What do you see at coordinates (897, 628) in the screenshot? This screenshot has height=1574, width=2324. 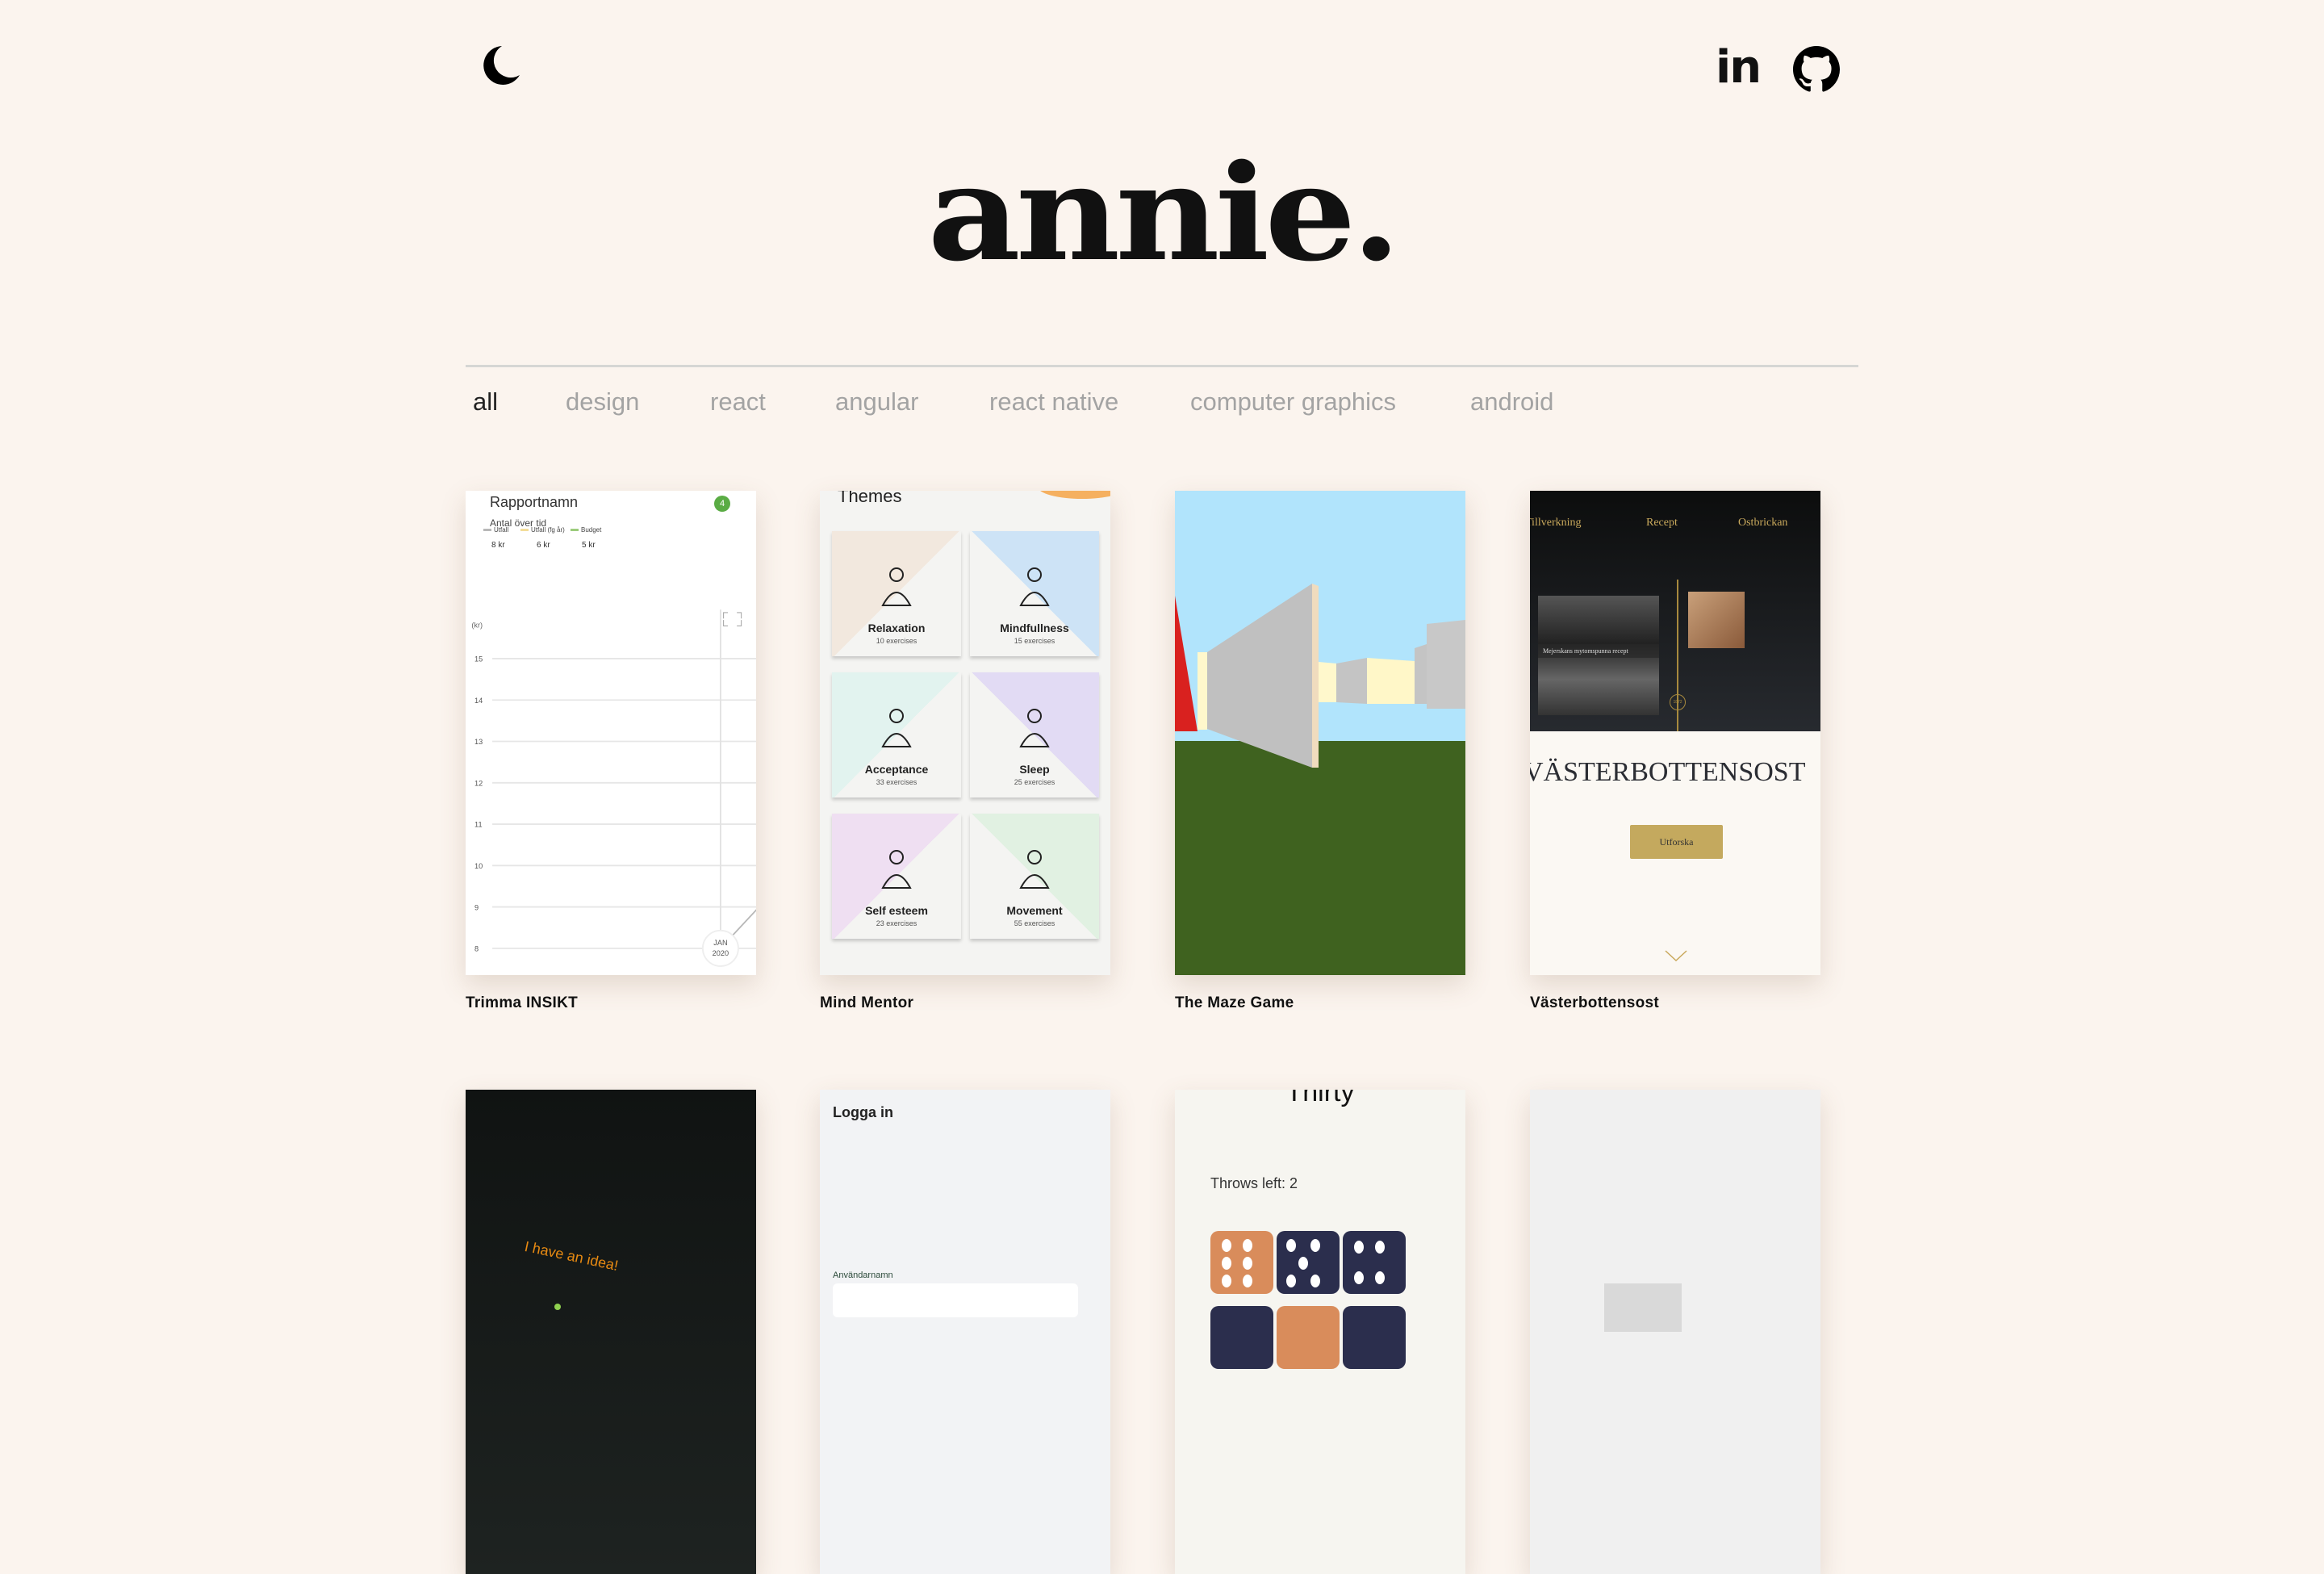 I see `tile-name: Relaxation` at bounding box center [897, 628].